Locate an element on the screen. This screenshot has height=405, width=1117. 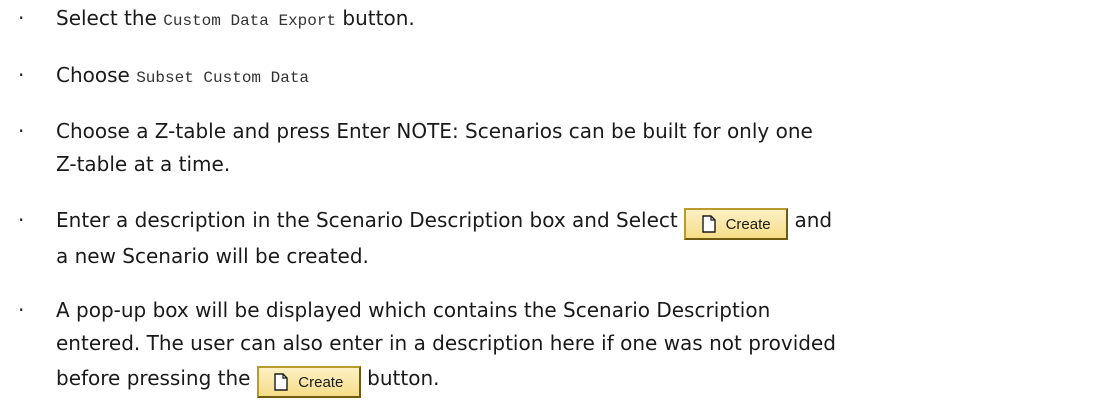
subset-custom-data-code: Subset Custom Data is located at coordinates (223, 78).